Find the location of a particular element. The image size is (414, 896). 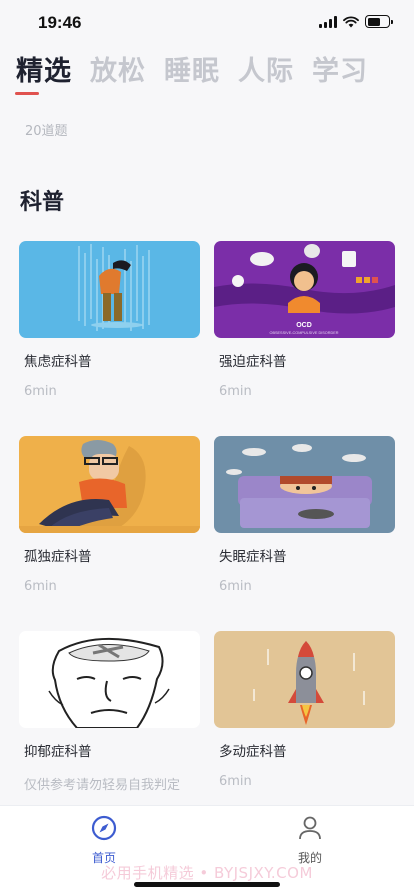

card-title: 强迫症科普 is located at coordinates (253, 362).